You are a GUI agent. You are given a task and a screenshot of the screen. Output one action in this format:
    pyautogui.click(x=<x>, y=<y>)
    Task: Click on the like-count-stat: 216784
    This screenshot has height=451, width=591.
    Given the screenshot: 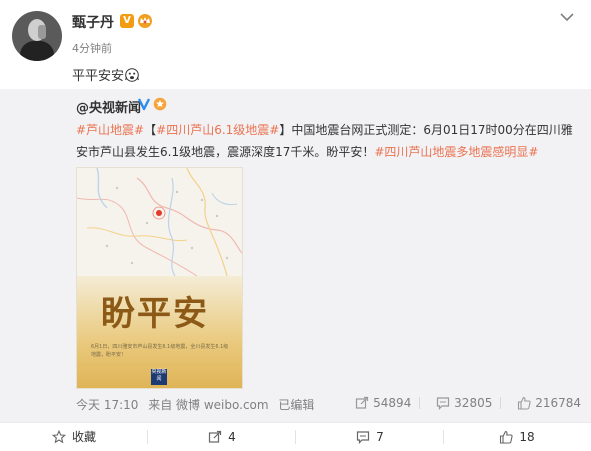 What is the action you would take?
    pyautogui.click(x=549, y=403)
    